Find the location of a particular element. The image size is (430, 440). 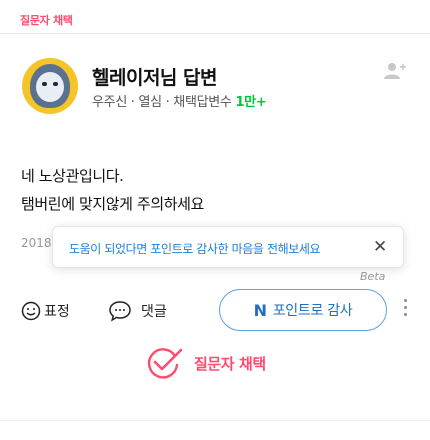

tooltip-text: 도움이 되었다면 포인트로 감사한 마음을 전해보세요 is located at coordinates (195, 249).